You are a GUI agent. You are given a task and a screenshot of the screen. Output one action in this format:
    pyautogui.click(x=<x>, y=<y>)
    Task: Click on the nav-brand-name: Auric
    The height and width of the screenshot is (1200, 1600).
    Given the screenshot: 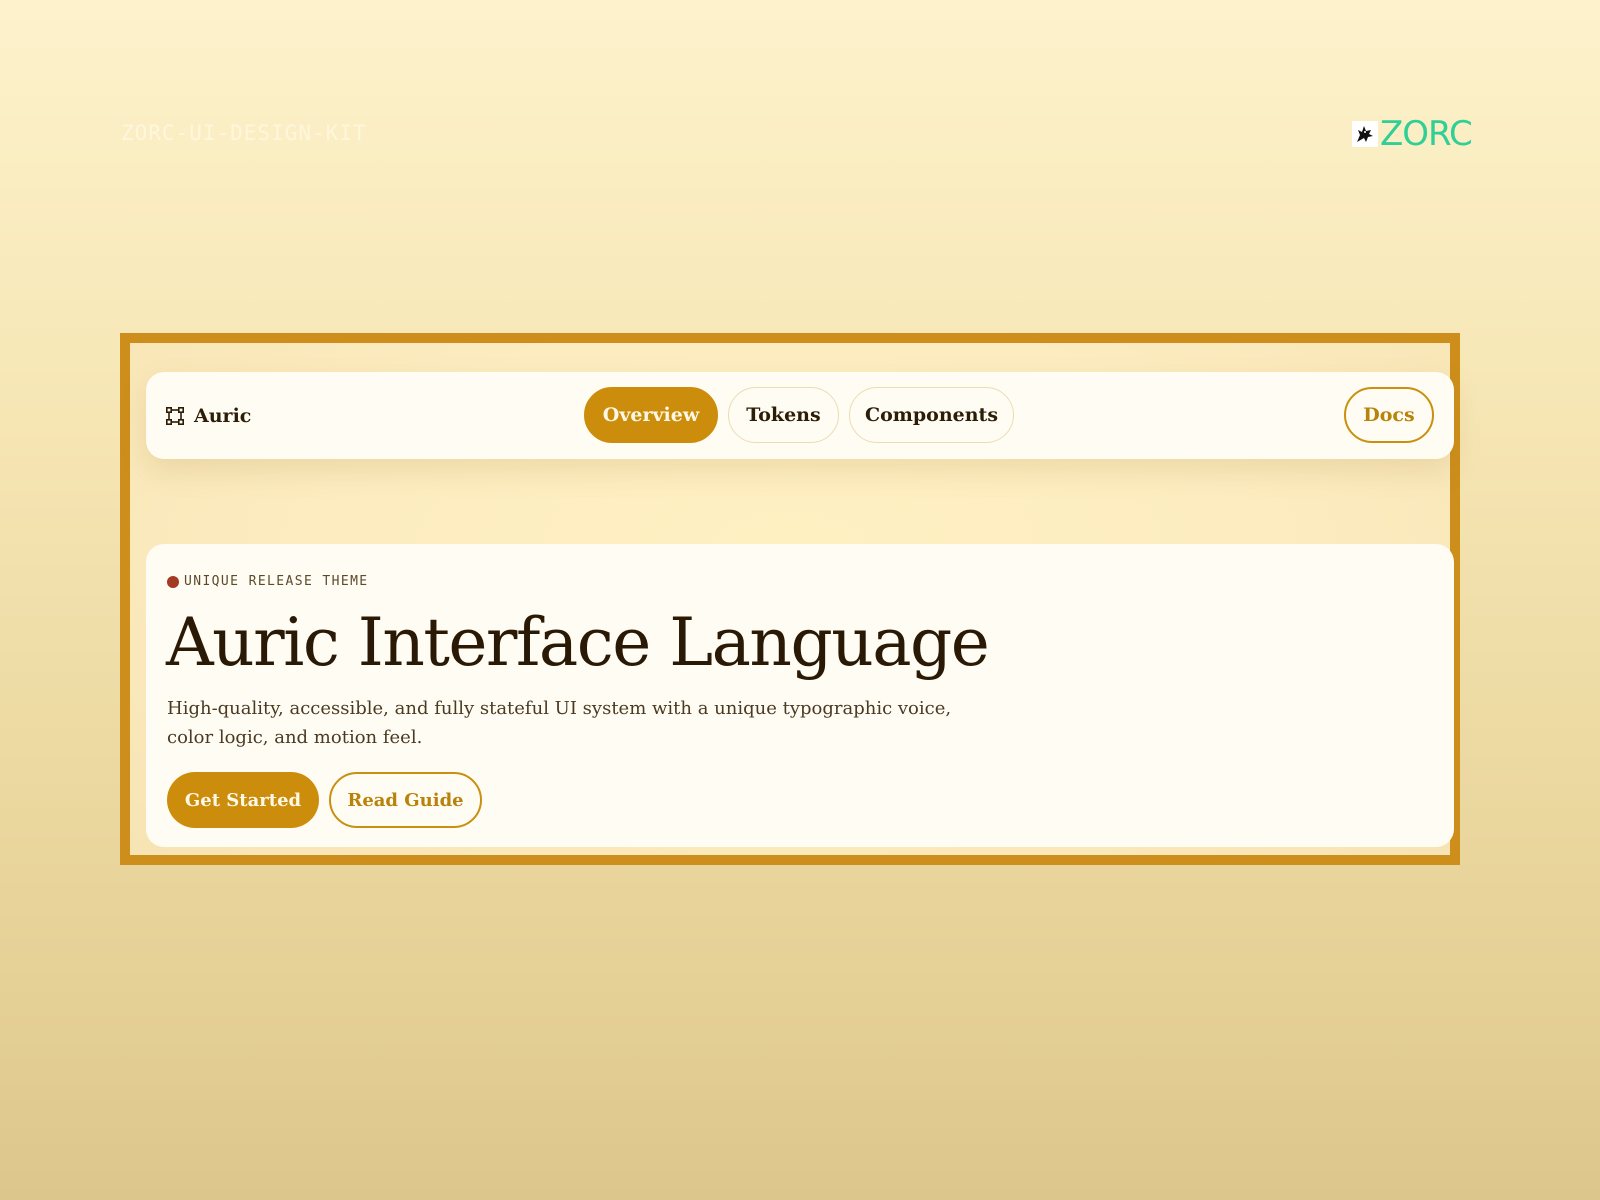 What is the action you would take?
    pyautogui.click(x=223, y=415)
    